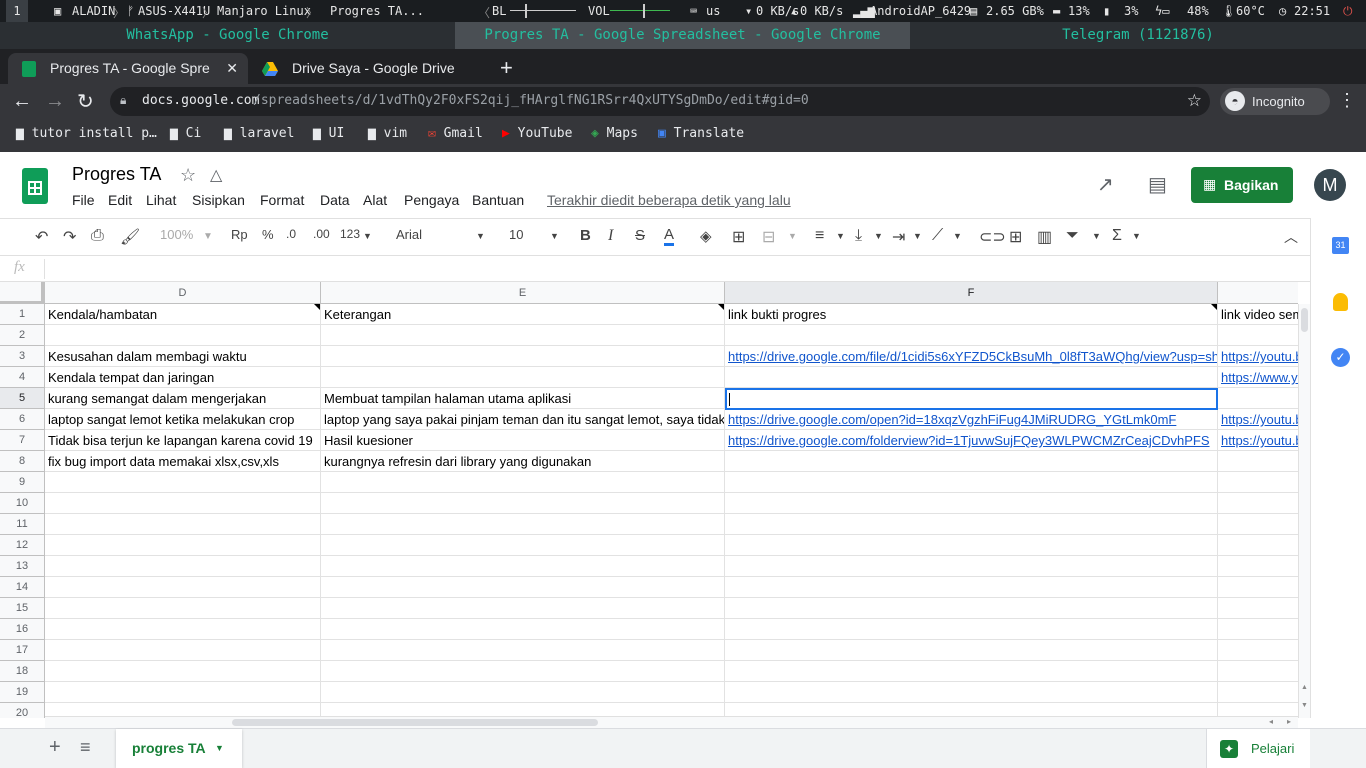 Image resolution: width=1366 pixels, height=768 pixels. I want to click on row-header: 9, so click(22, 482).